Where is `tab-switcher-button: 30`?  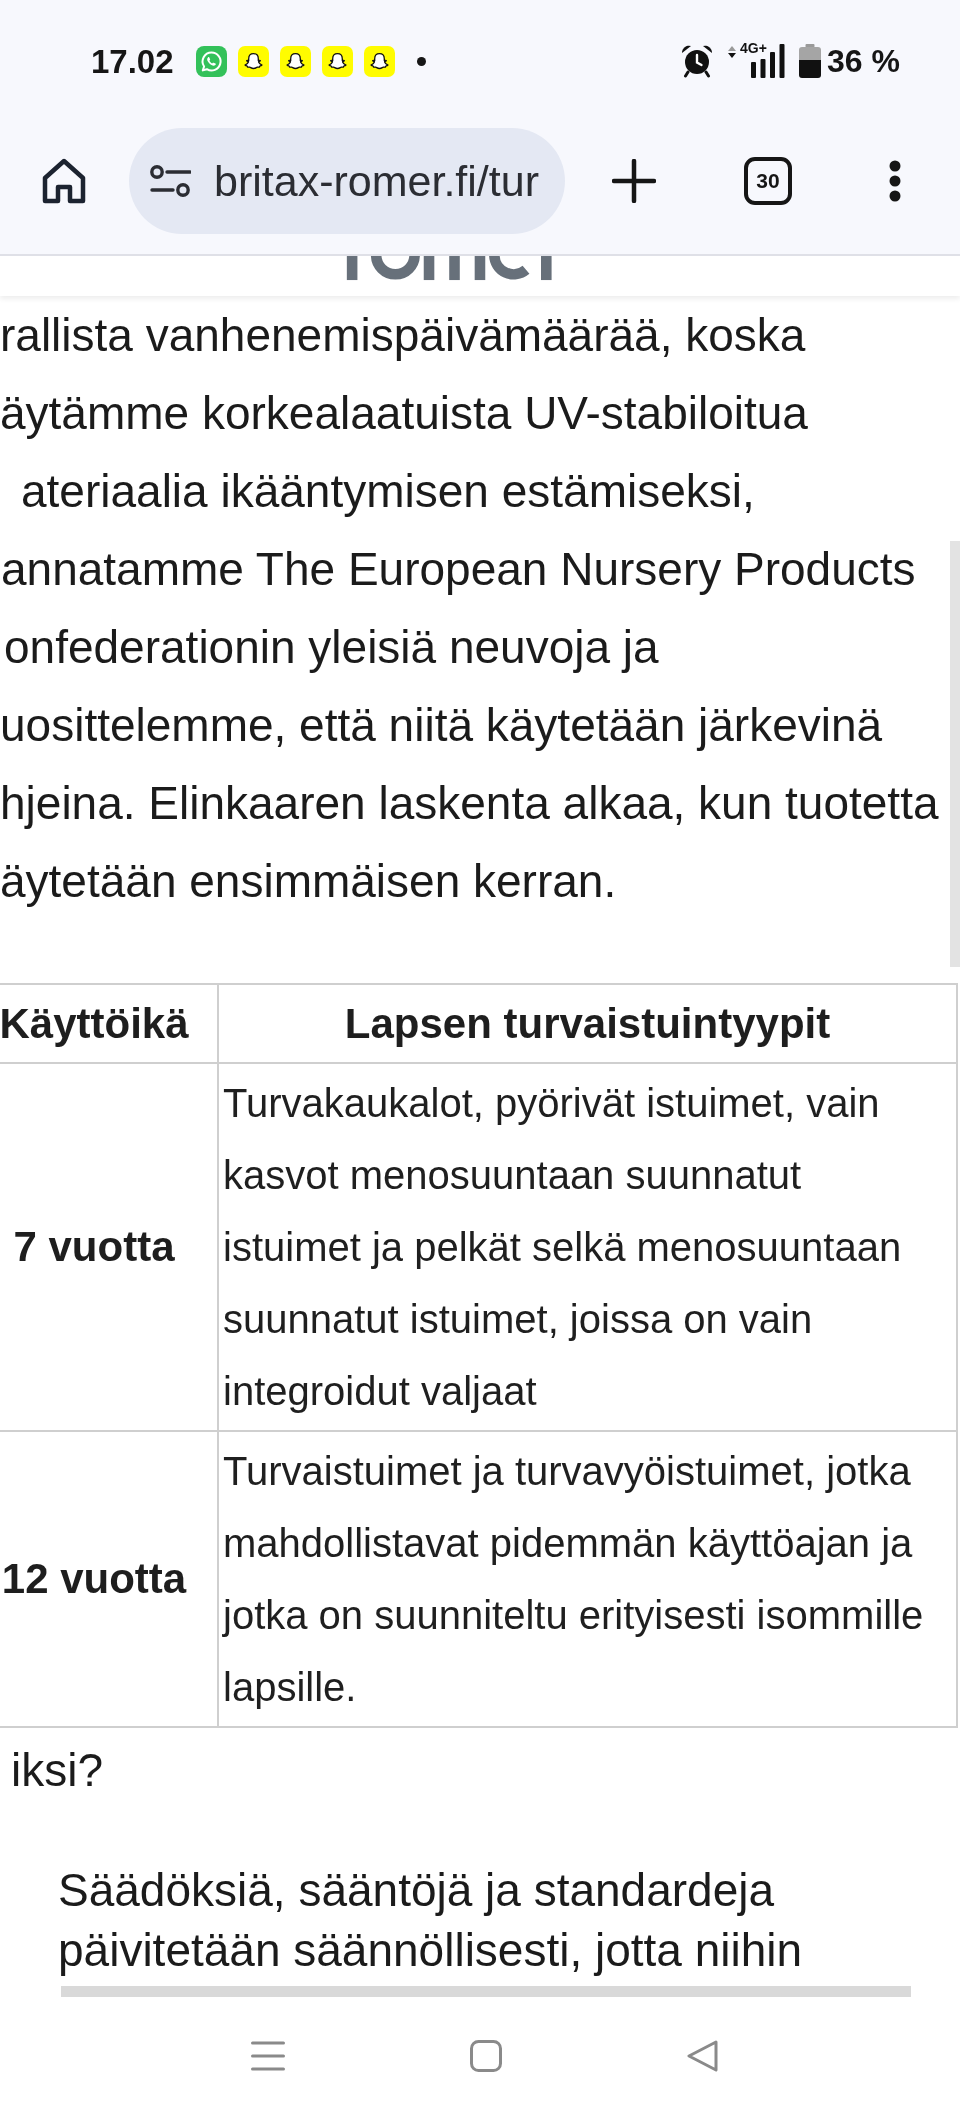 tab-switcher-button: 30 is located at coordinates (768, 181).